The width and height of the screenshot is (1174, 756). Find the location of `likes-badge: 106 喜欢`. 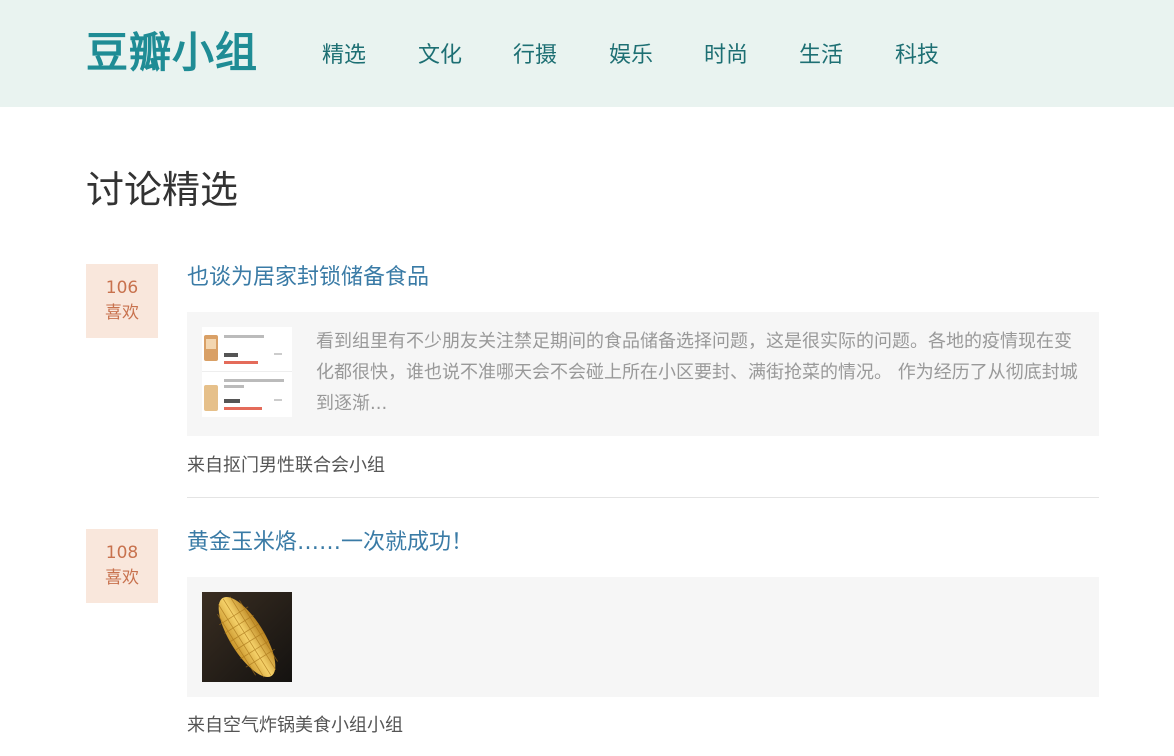

likes-badge: 106 喜欢 is located at coordinates (122, 301).